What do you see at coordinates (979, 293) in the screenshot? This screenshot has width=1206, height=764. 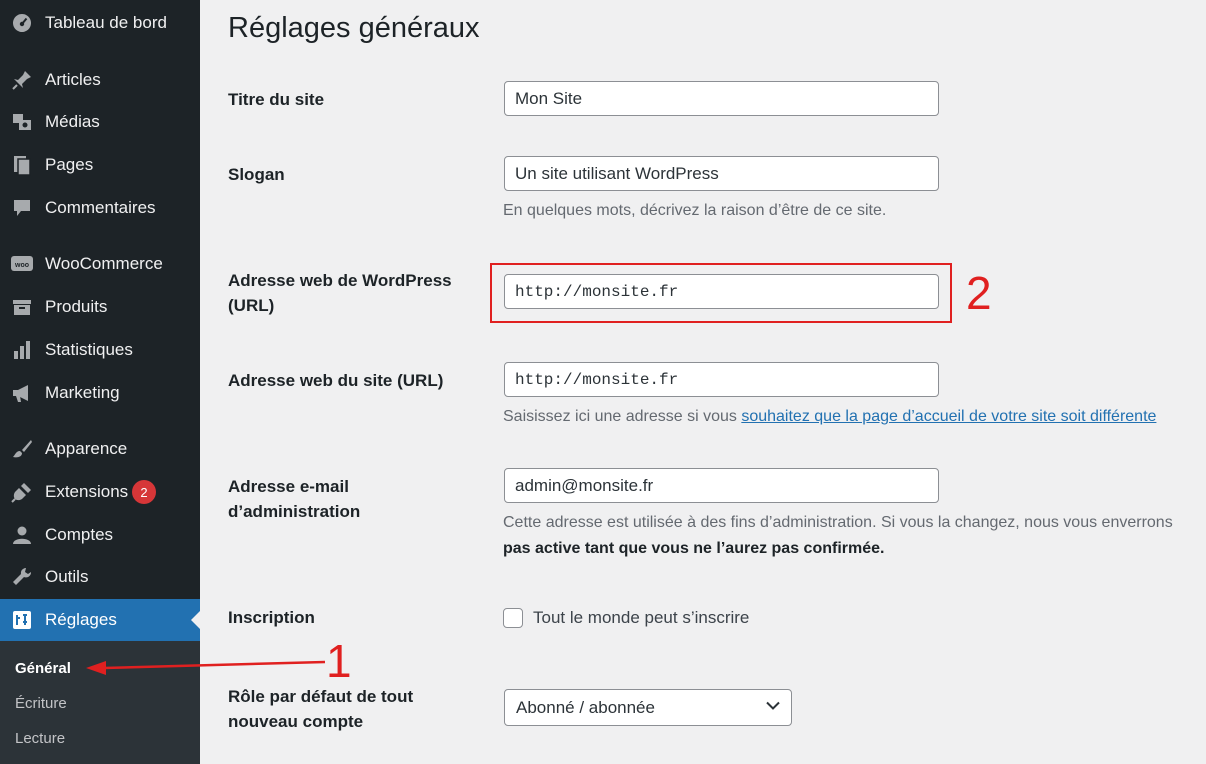 I see `annotation-step-2: 2` at bounding box center [979, 293].